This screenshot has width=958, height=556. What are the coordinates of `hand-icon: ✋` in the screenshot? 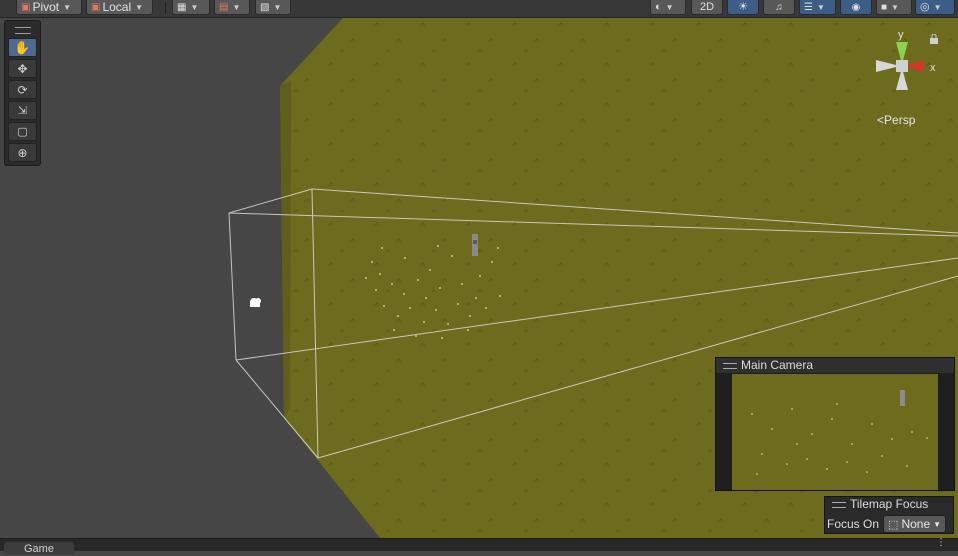 It's located at (22, 47).